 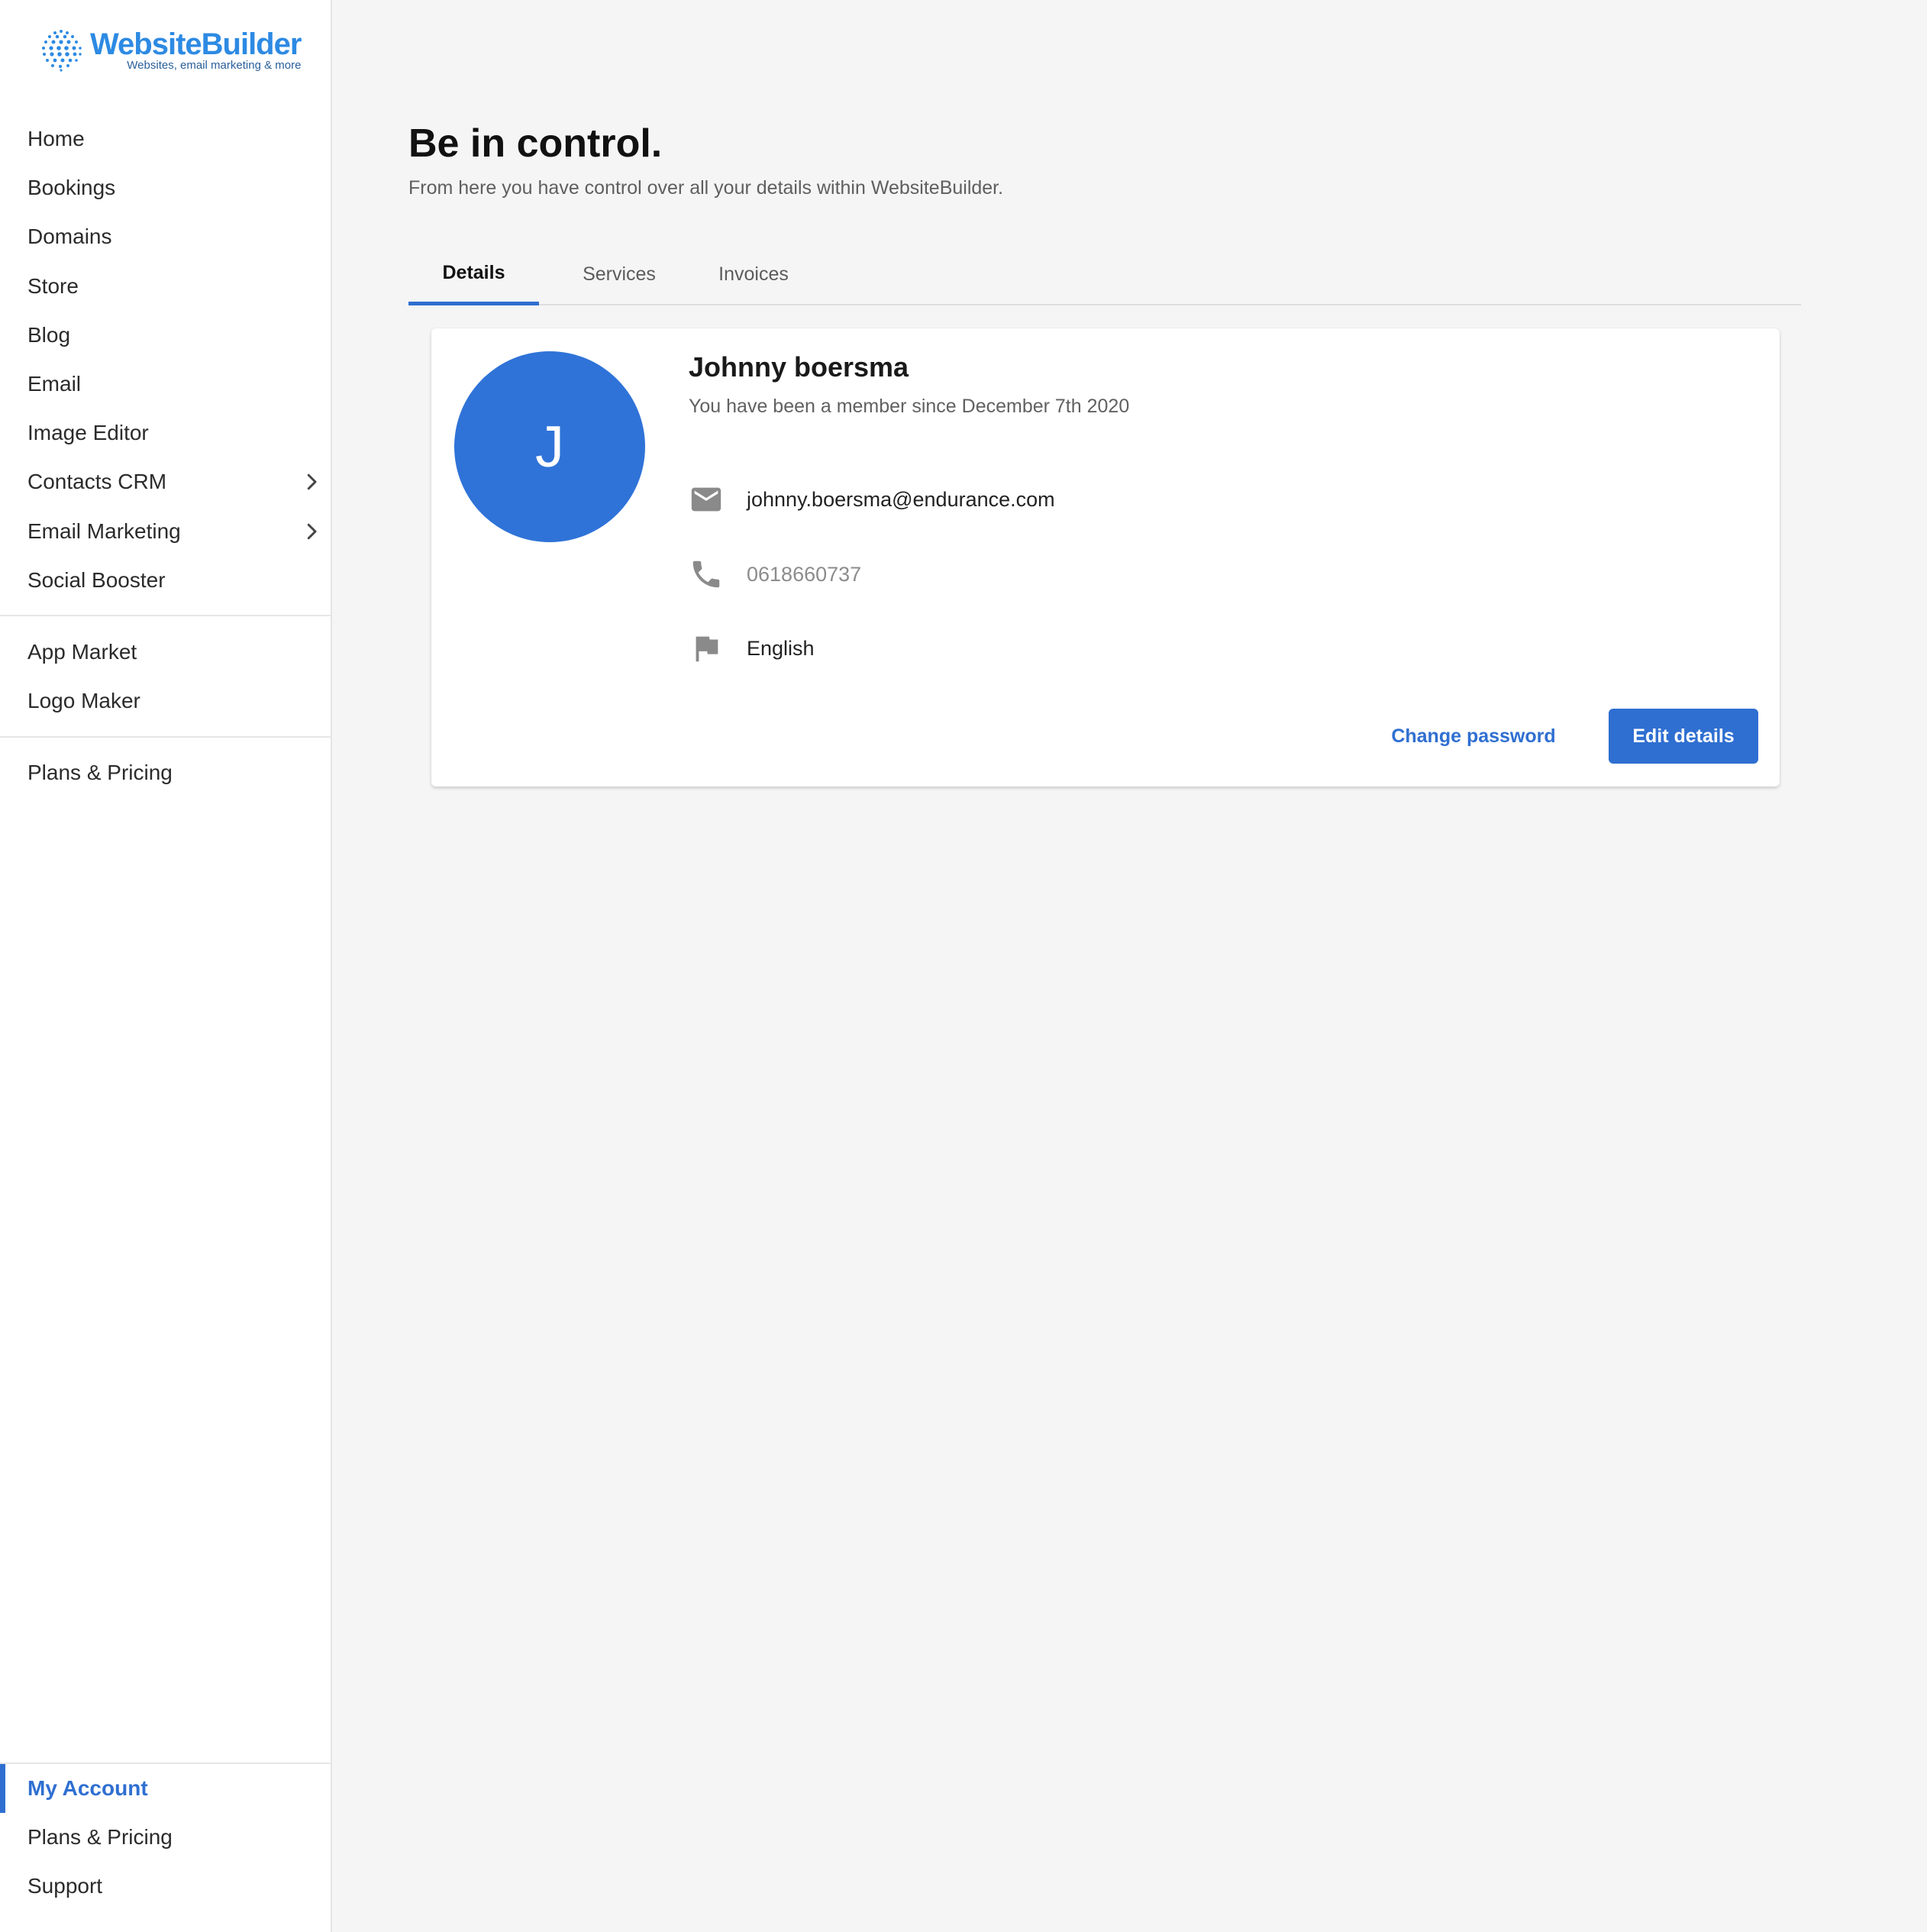 I want to click on brand-name: WebsiteBuilder, so click(x=196, y=44).